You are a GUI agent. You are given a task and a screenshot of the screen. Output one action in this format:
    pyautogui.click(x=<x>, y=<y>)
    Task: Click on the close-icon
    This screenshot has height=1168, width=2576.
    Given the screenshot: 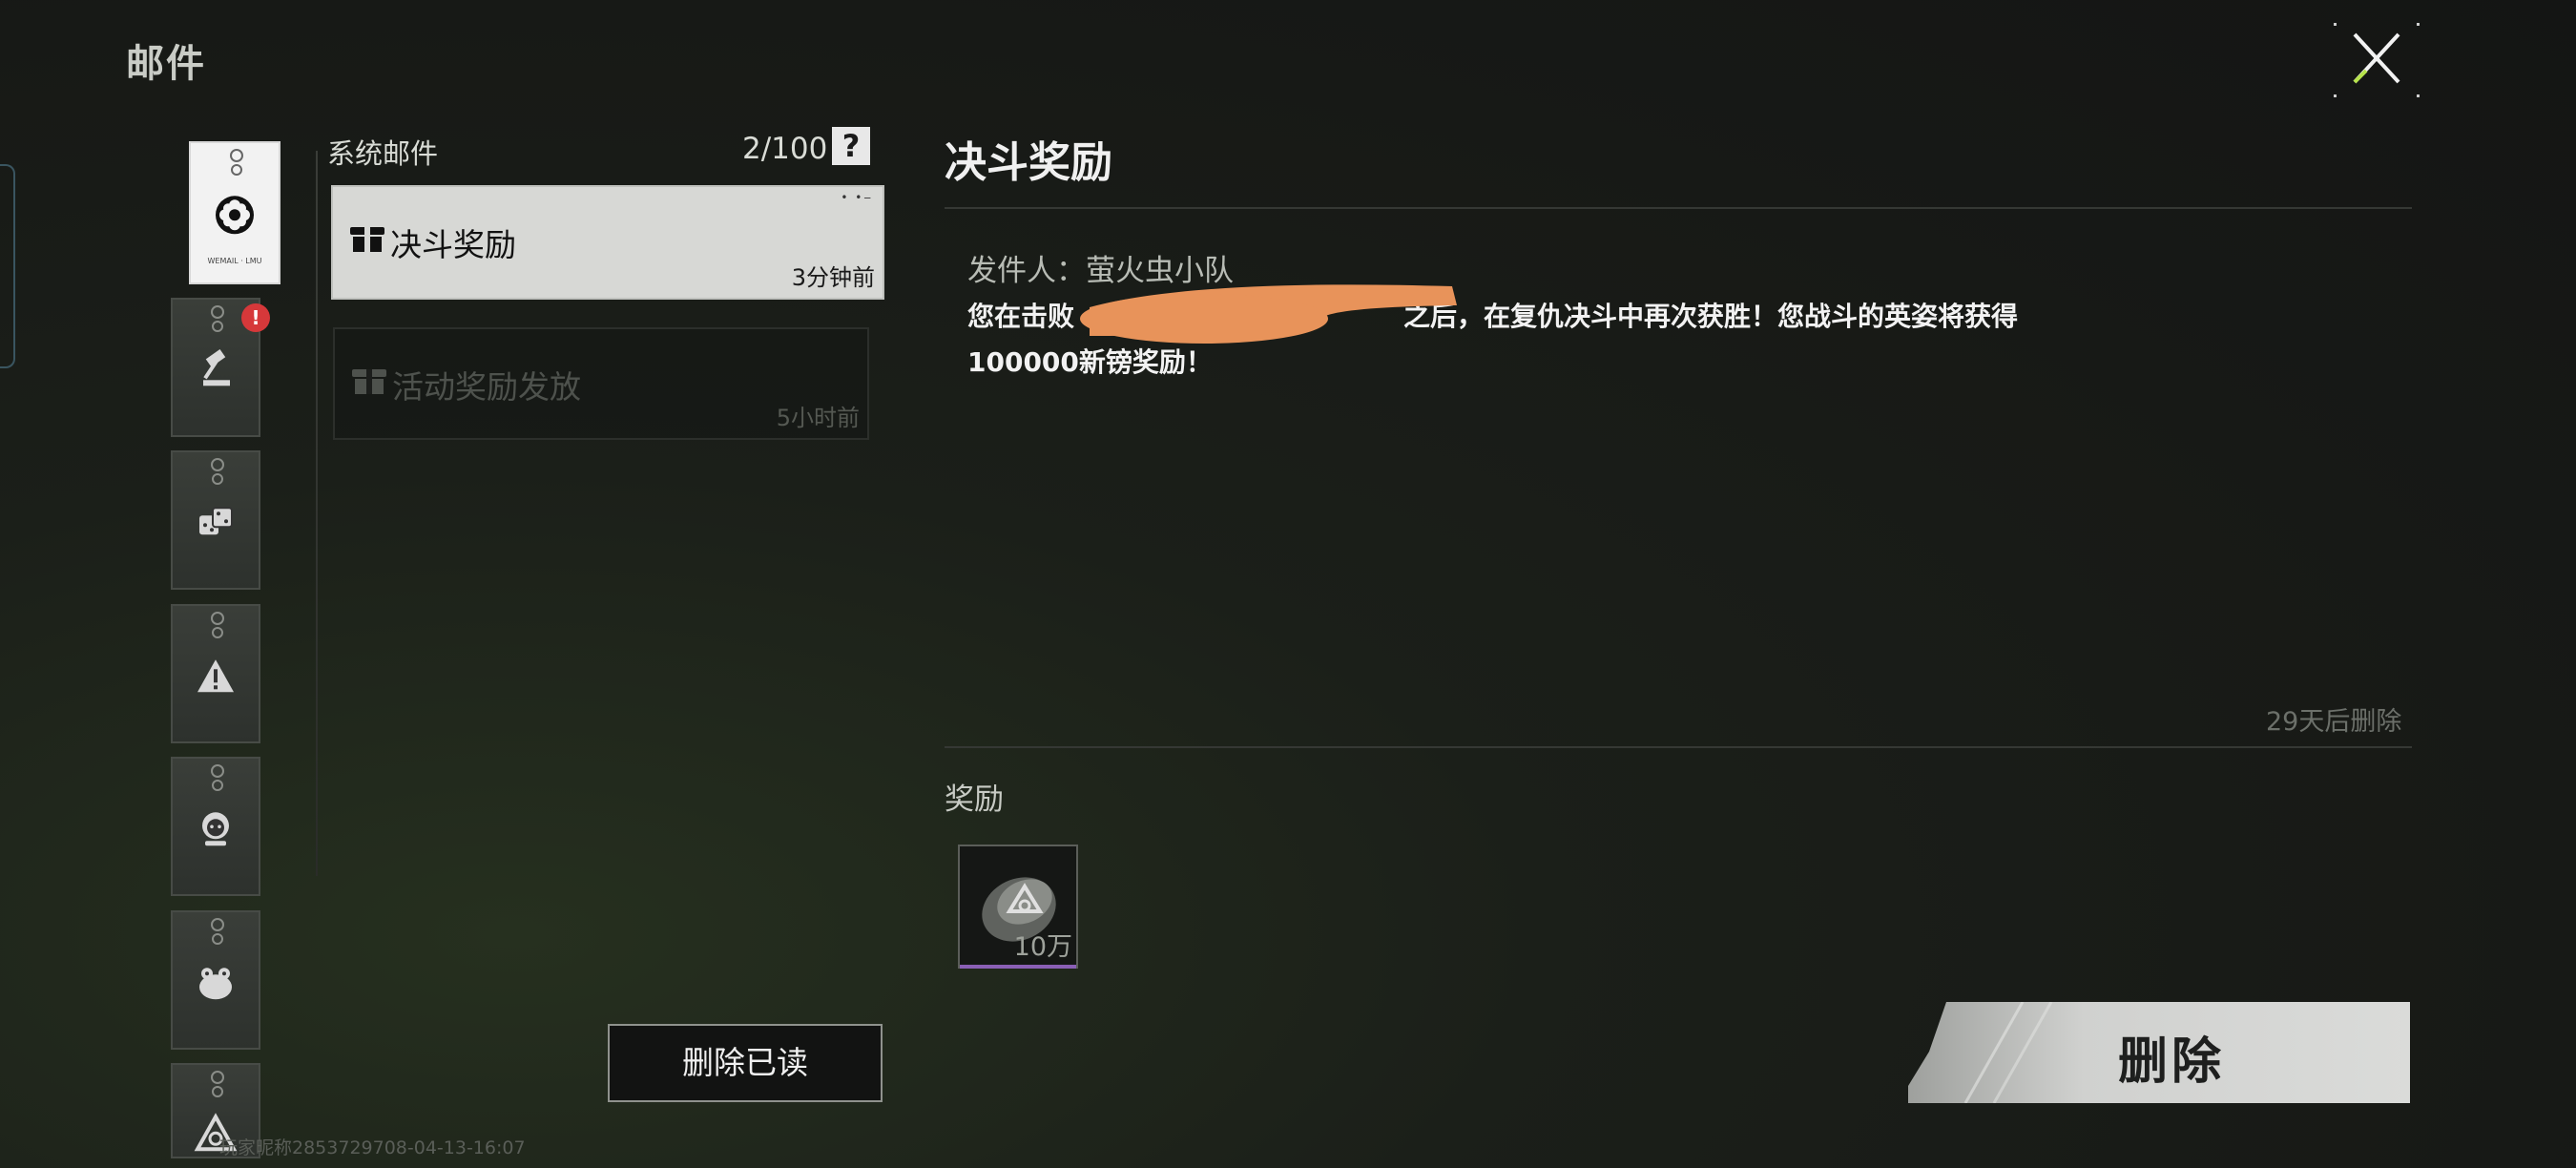 What is the action you would take?
    pyautogui.click(x=2376, y=58)
    